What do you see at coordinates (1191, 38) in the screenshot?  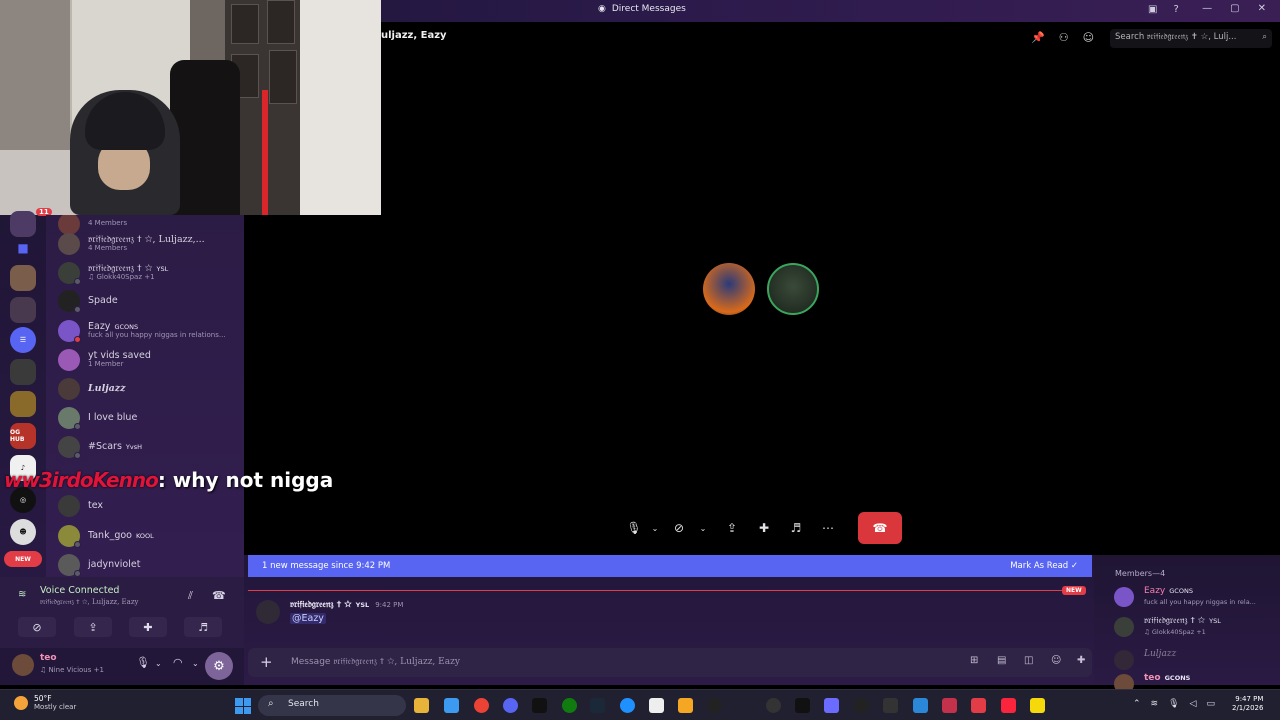 I see `search-input: Search 𝔳𝔯𝔦𝔣𝔦𝔢𝔡𝔤𝔯𝔢𝔢𝔫𝔷 ✝ ☆, Lulj... ⌕` at bounding box center [1191, 38].